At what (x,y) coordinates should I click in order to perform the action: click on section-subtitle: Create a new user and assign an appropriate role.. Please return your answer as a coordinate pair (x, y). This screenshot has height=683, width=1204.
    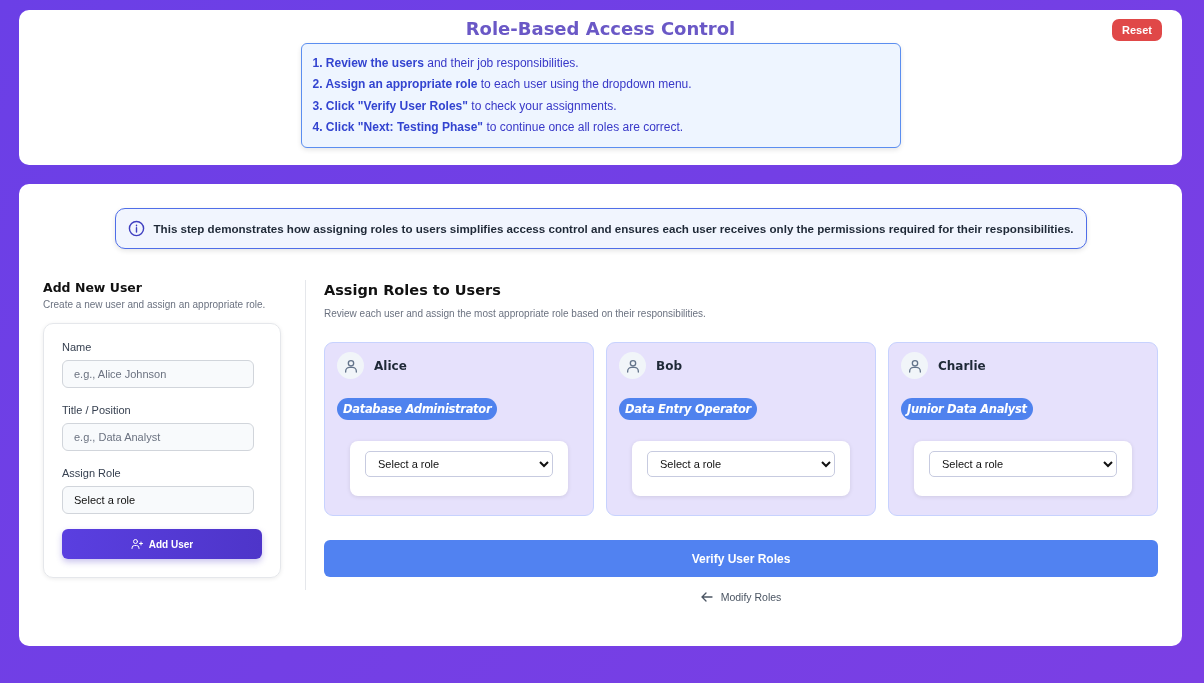
    Looking at the image, I should click on (155, 304).